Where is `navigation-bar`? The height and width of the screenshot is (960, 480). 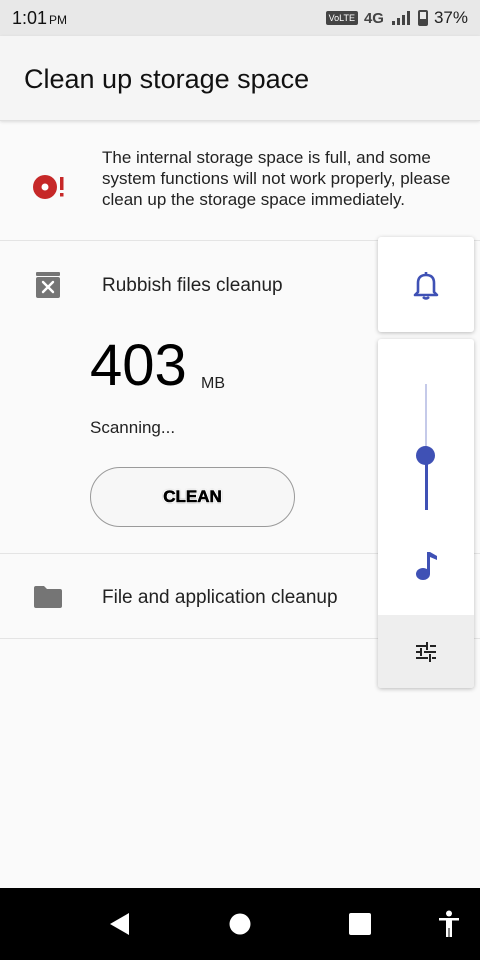 navigation-bar is located at coordinates (240, 924).